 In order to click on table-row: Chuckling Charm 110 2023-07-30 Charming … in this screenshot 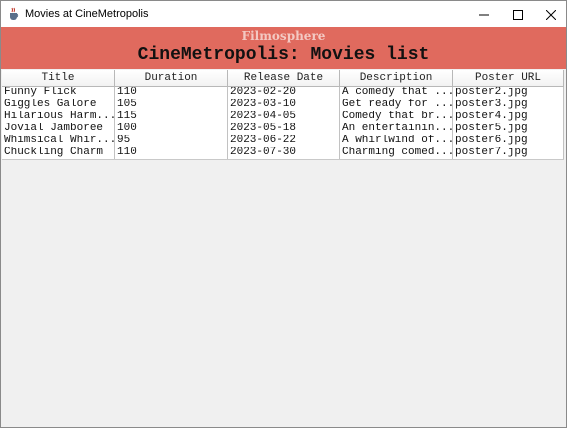, I will do `click(283, 153)`.